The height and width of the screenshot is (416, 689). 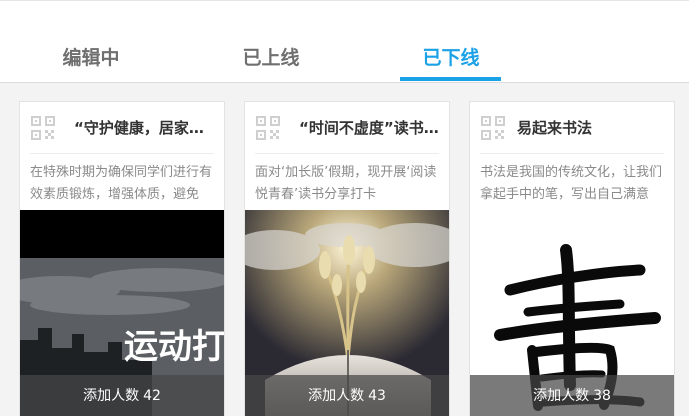 What do you see at coordinates (144, 128) in the screenshot?
I see `card-title: “守护健康，居家锻炼”` at bounding box center [144, 128].